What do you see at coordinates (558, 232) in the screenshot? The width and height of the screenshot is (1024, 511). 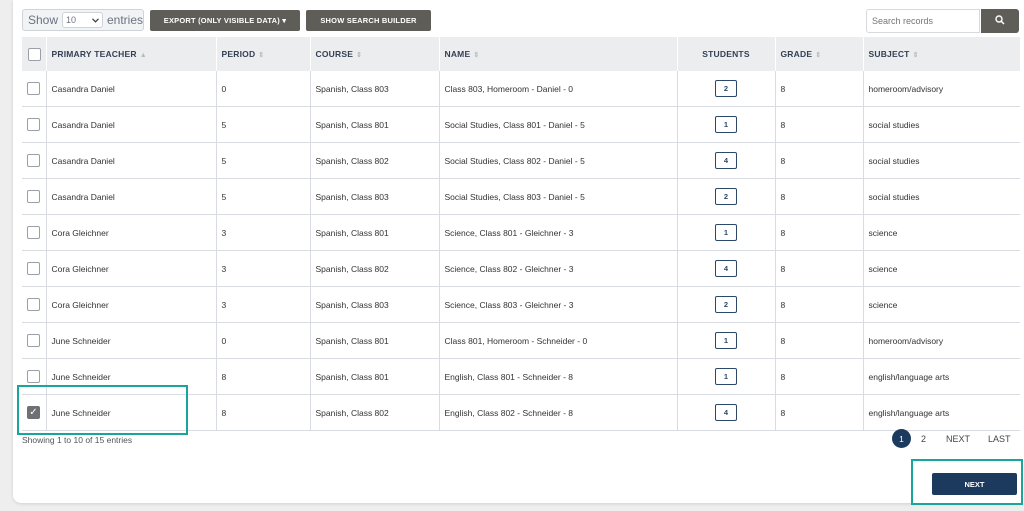 I see `name-cell: Science, Class 801 - Gleichner - 3` at bounding box center [558, 232].